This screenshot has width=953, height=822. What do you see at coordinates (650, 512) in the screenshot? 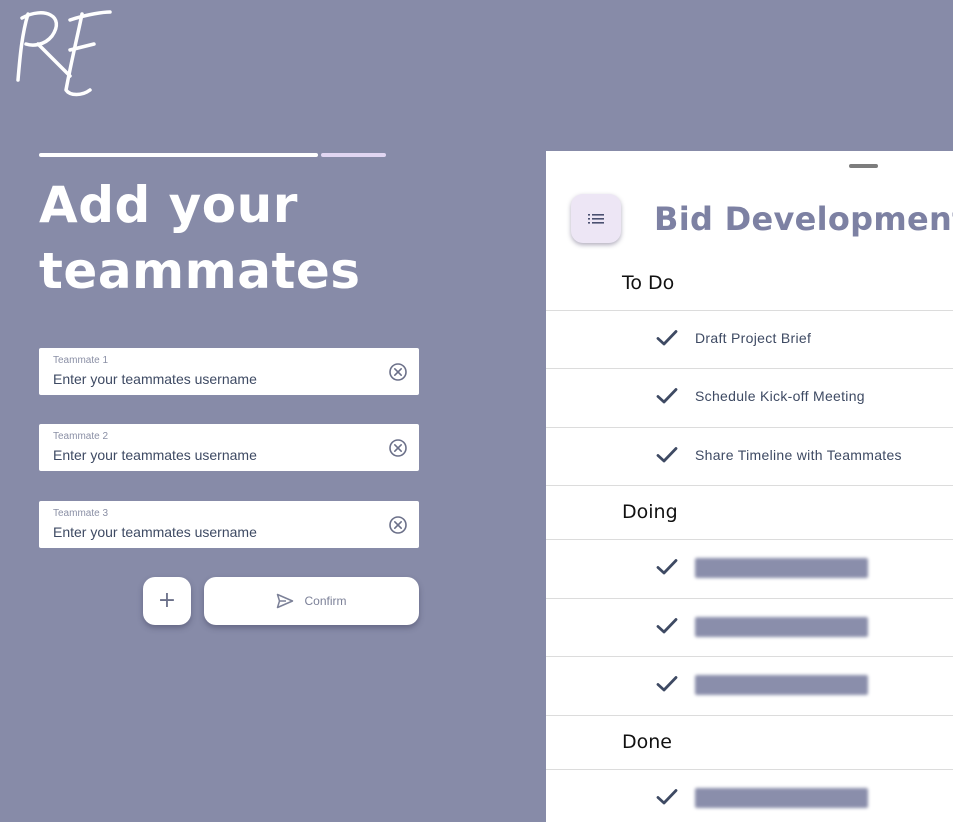
I see `section-title-doing: Doing` at bounding box center [650, 512].